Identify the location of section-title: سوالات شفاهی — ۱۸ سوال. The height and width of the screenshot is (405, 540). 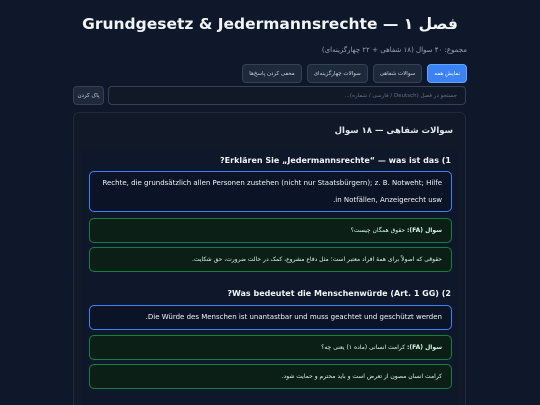
(393, 131).